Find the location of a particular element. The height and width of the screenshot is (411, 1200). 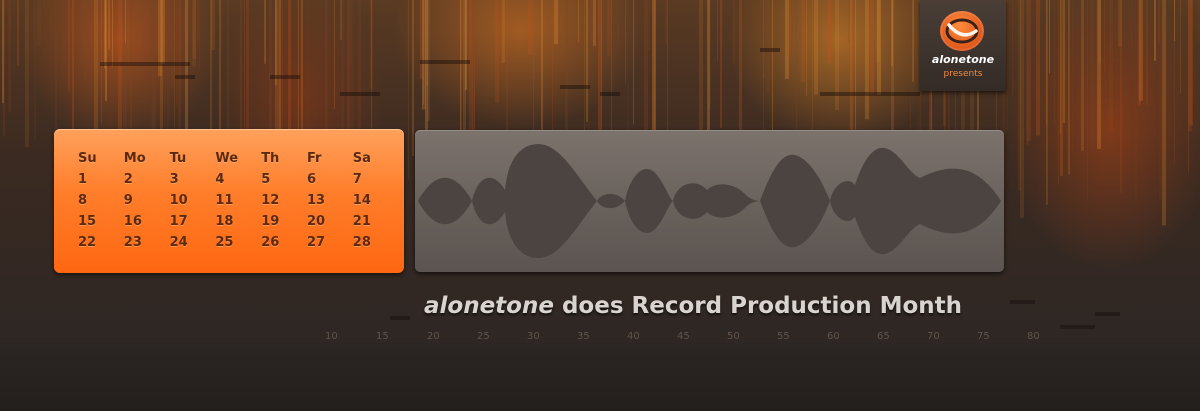

ruler-tick: 50 is located at coordinates (733, 336).